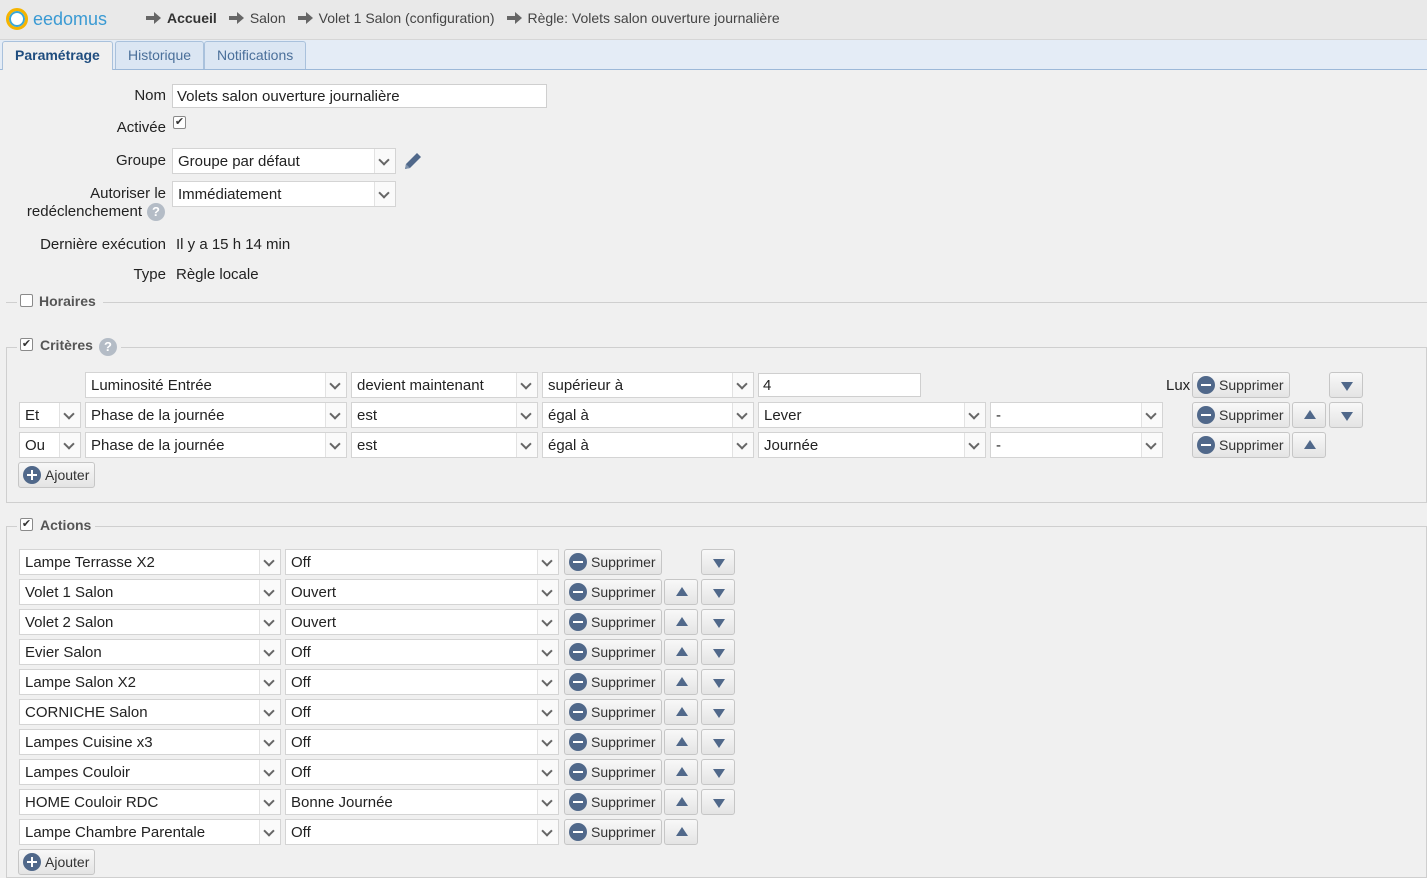 This screenshot has height=878, width=1427. Describe the element at coordinates (648, 385) in the screenshot. I see `criteria-operator-select: supérieur à` at that location.